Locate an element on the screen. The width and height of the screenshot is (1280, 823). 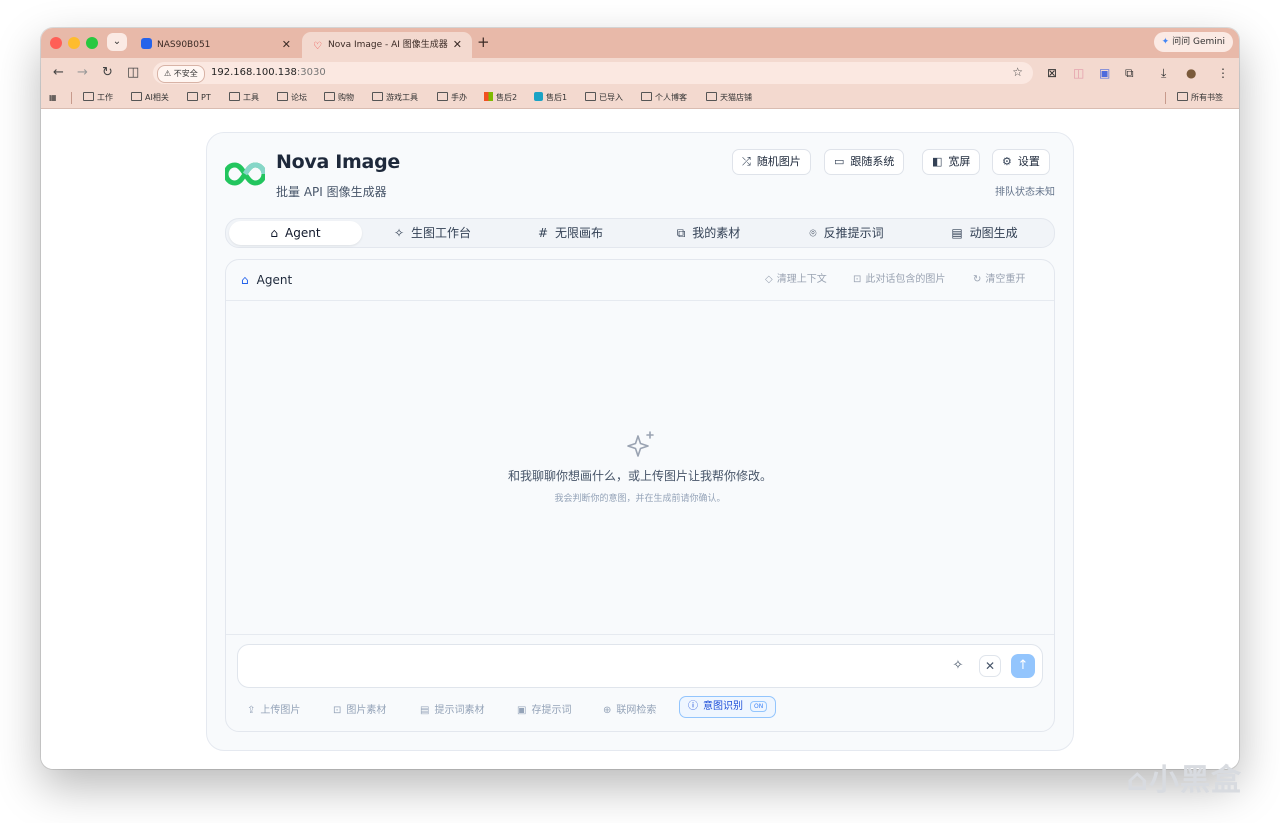
web-search-button: ⊕ 联网检索 is located at coordinates (629, 708).